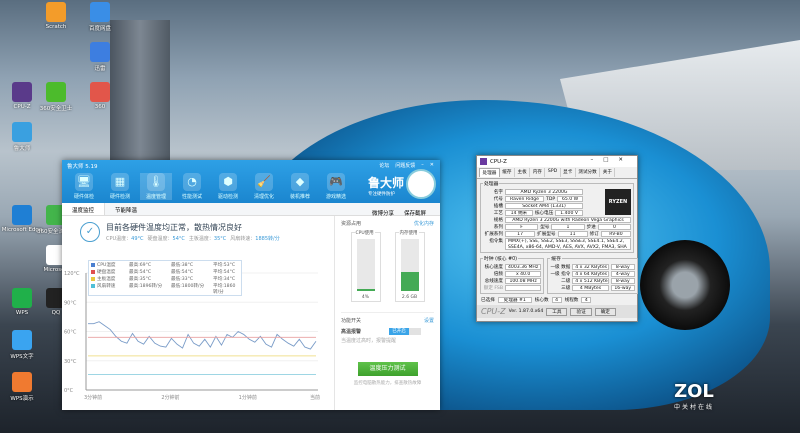  I want to click on model-label: 型号, so click(545, 227).